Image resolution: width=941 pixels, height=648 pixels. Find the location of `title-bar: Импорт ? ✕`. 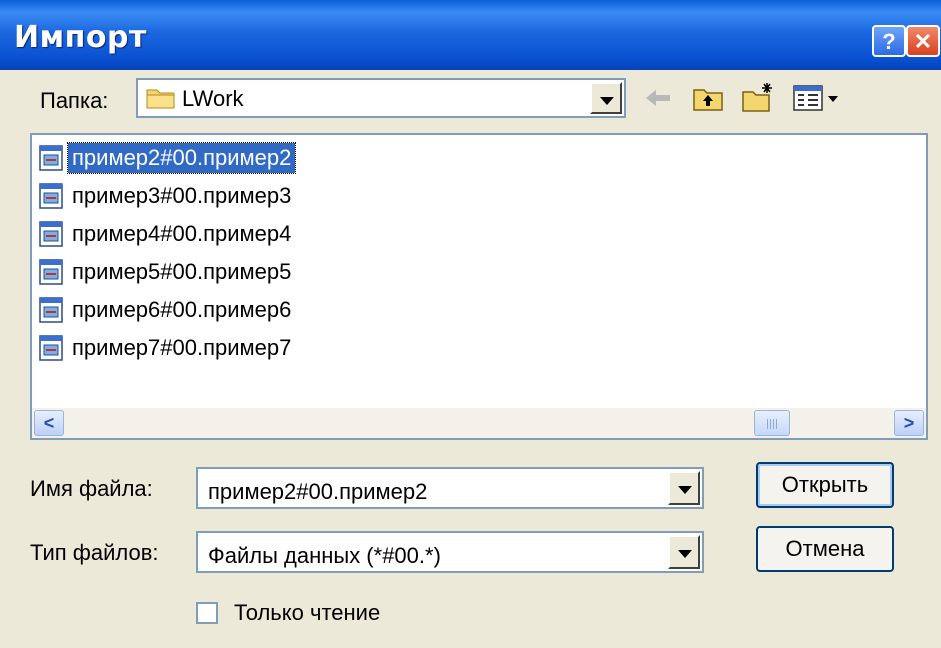

title-bar: Импорт ? ✕ is located at coordinates (470, 35).